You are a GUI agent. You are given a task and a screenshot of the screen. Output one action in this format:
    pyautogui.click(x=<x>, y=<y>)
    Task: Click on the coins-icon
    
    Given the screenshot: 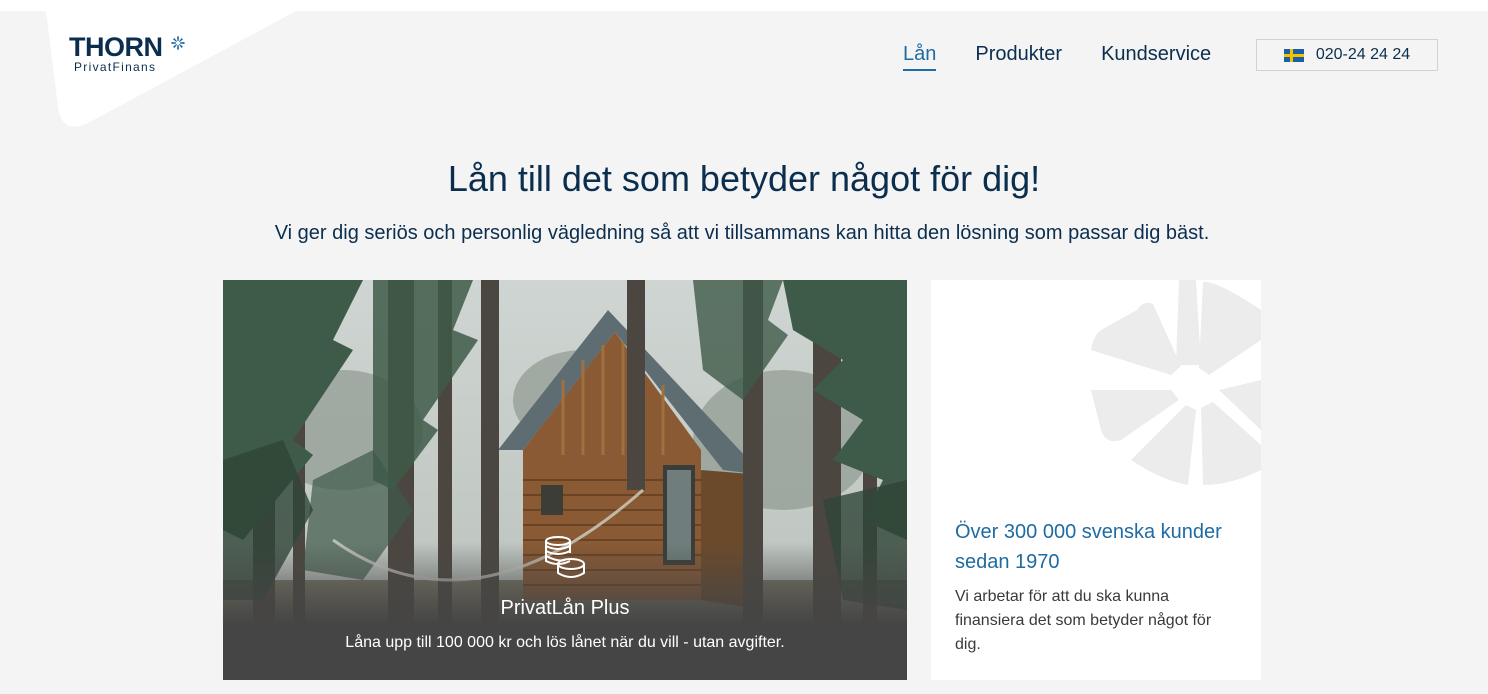 What is the action you would take?
    pyautogui.click(x=565, y=557)
    